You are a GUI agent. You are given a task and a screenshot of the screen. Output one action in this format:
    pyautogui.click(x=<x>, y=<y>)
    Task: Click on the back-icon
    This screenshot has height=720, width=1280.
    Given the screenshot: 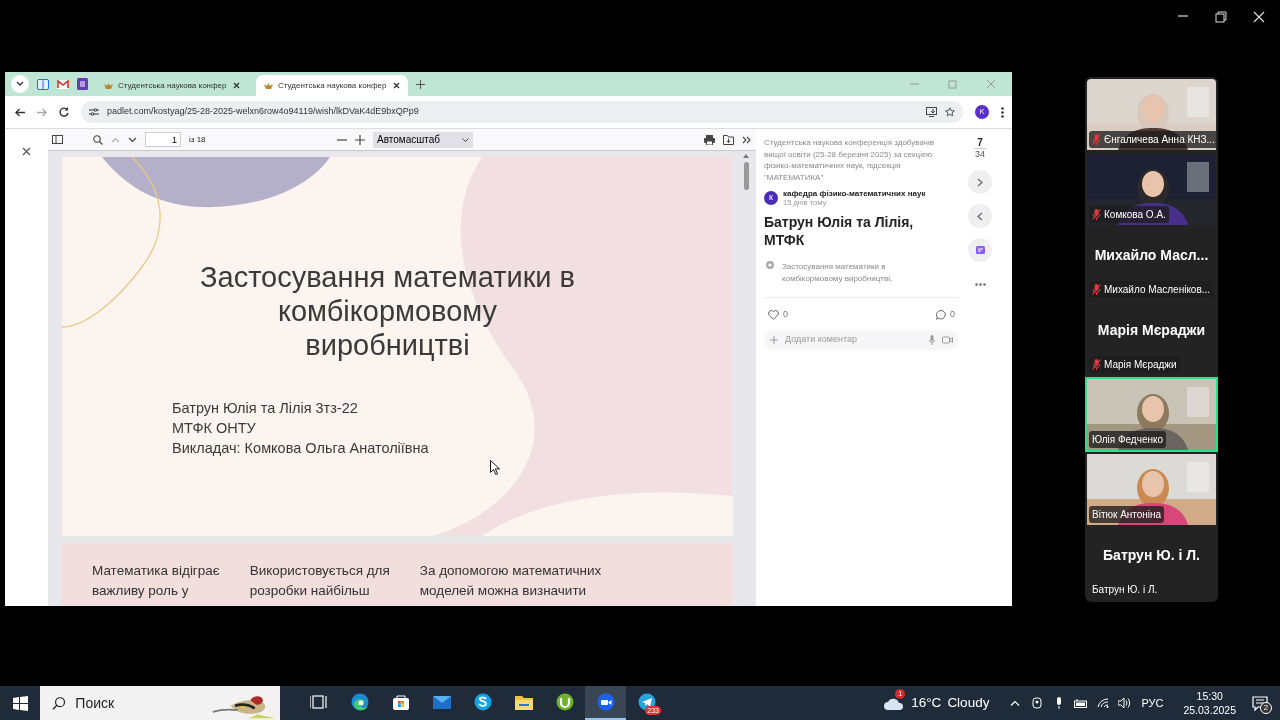 What is the action you would take?
    pyautogui.click(x=20, y=112)
    